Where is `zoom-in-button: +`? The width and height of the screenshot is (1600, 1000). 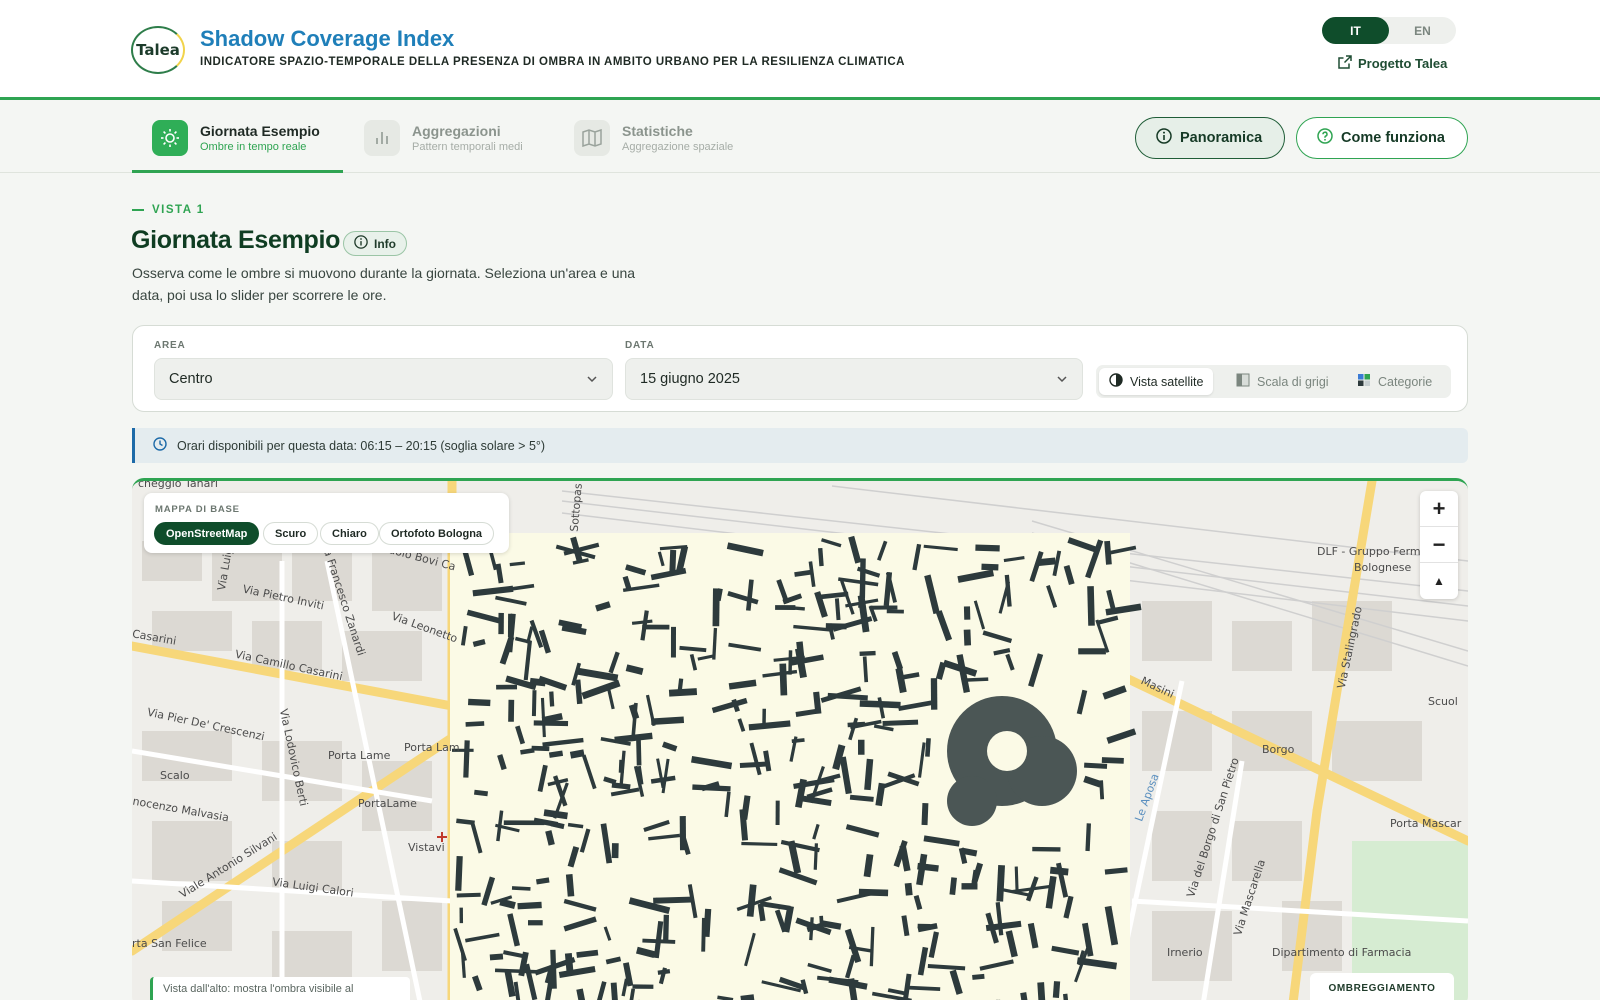 zoom-in-button: + is located at coordinates (1439, 509).